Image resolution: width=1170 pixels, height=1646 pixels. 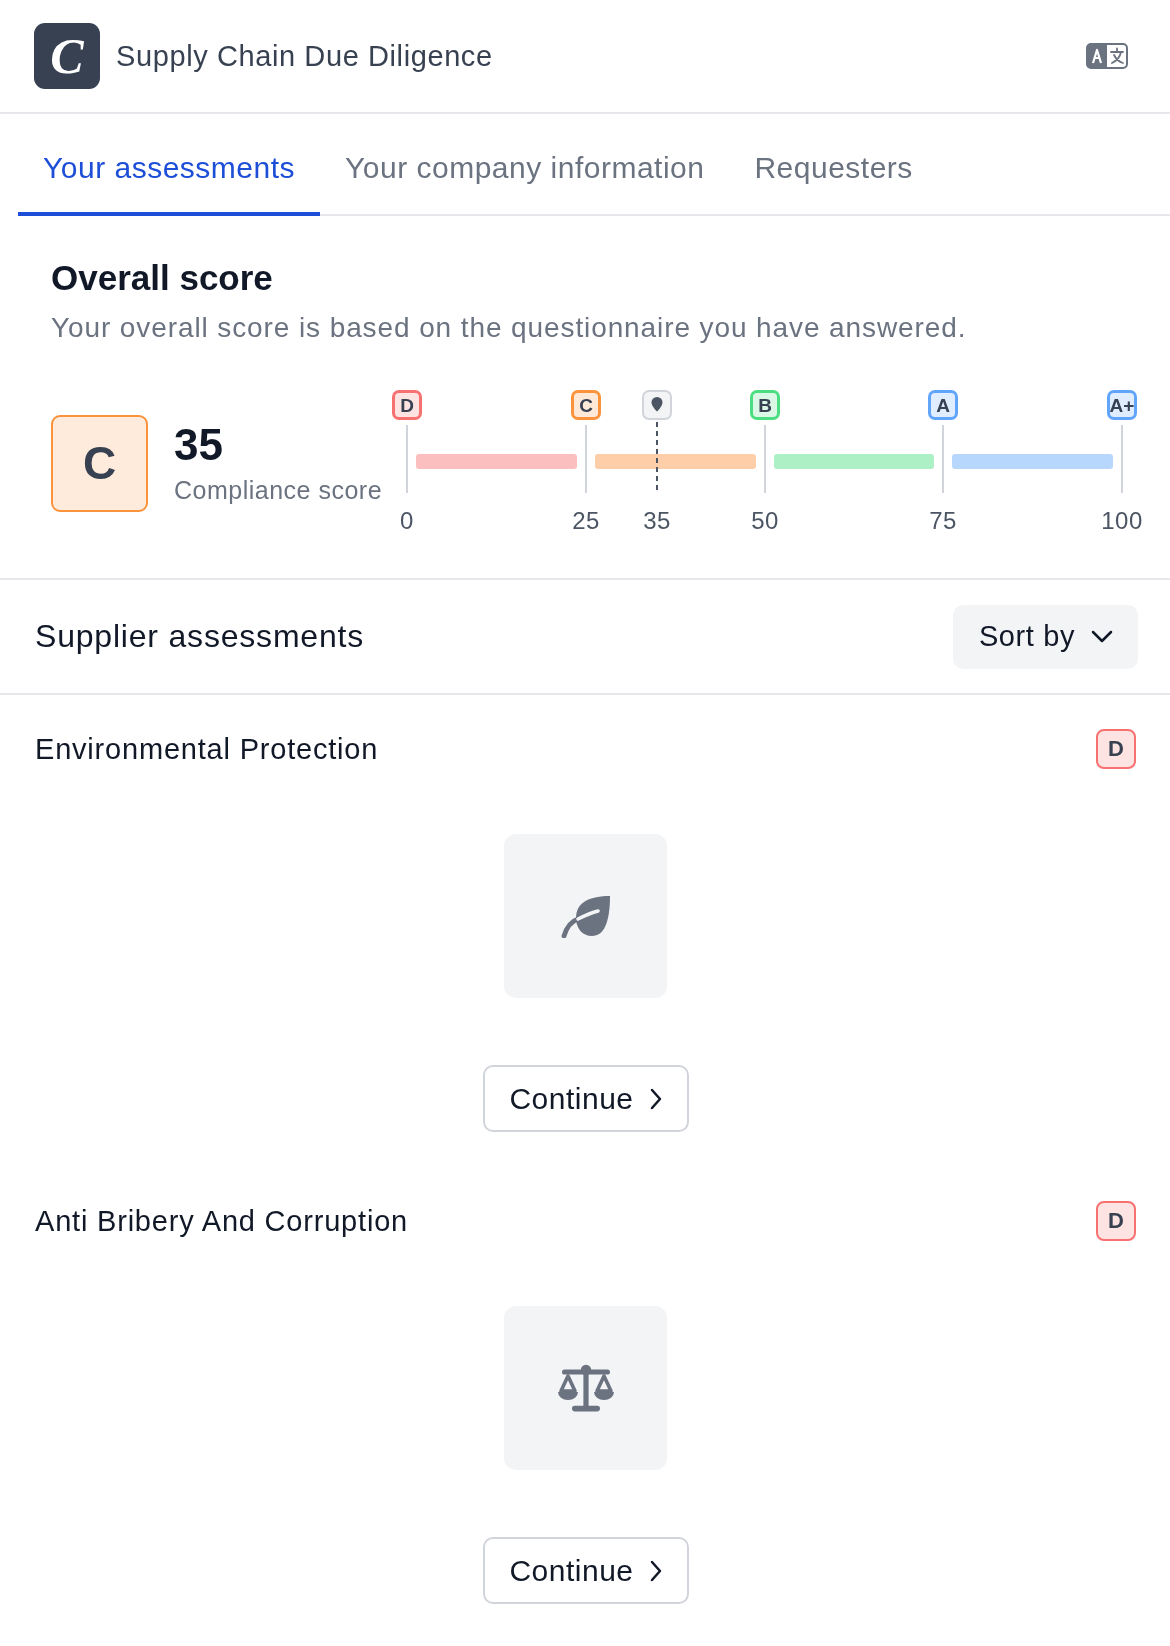 What do you see at coordinates (586, 520) in the screenshot?
I see `tick-label: 25` at bounding box center [586, 520].